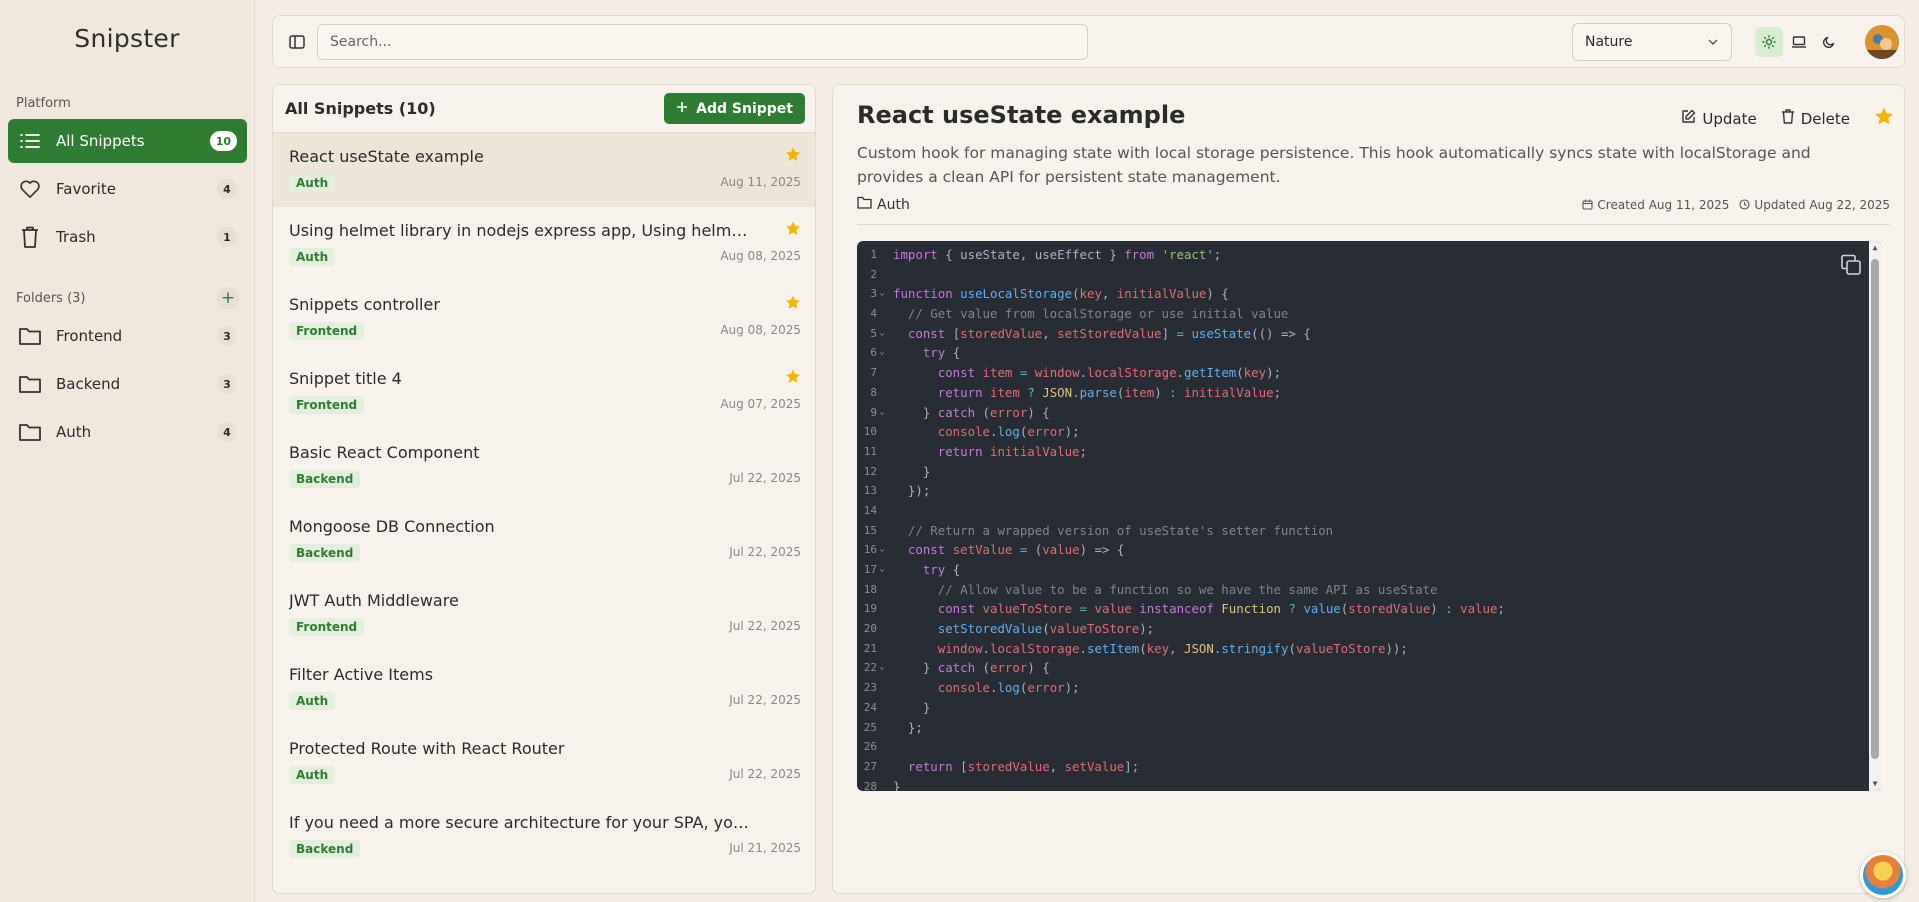 The image size is (1919, 902). I want to click on code-scrollbar: ▲ ▼, so click(1875, 516).